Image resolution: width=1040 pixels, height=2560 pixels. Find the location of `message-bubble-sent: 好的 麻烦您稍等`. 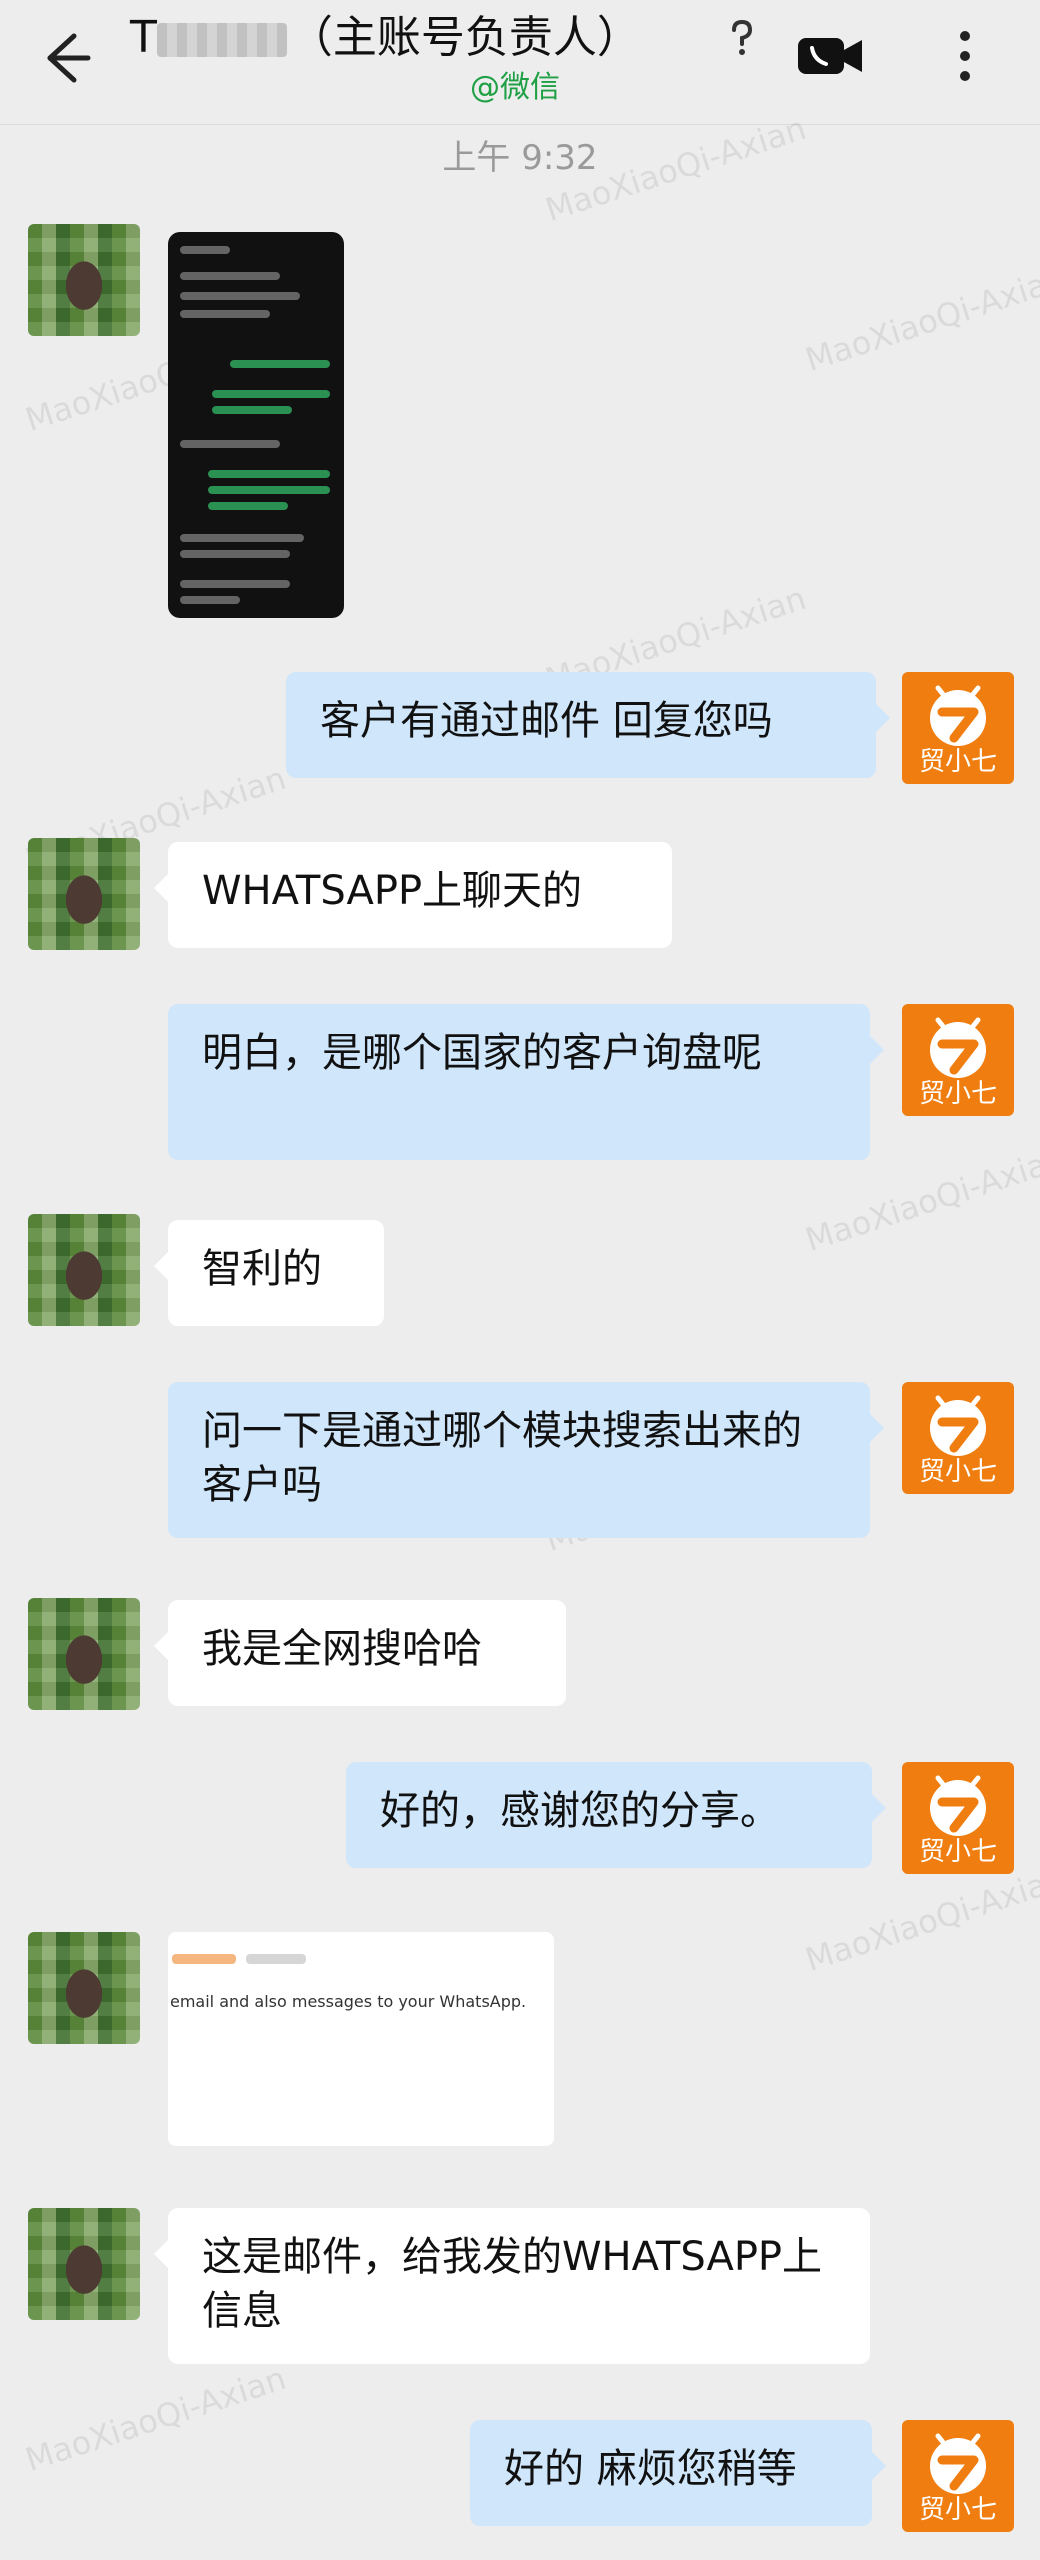

message-bubble-sent: 好的 麻烦您稍等 is located at coordinates (678, 2473).